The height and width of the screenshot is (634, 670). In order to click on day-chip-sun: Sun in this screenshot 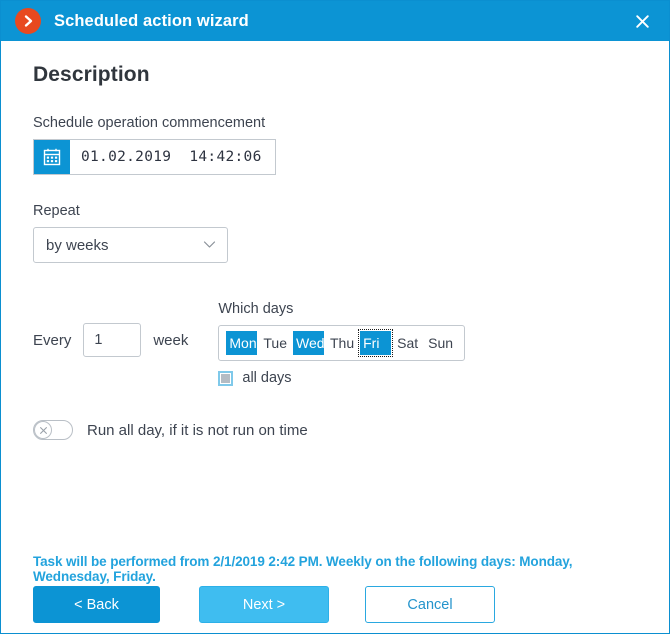, I will do `click(440, 343)`.